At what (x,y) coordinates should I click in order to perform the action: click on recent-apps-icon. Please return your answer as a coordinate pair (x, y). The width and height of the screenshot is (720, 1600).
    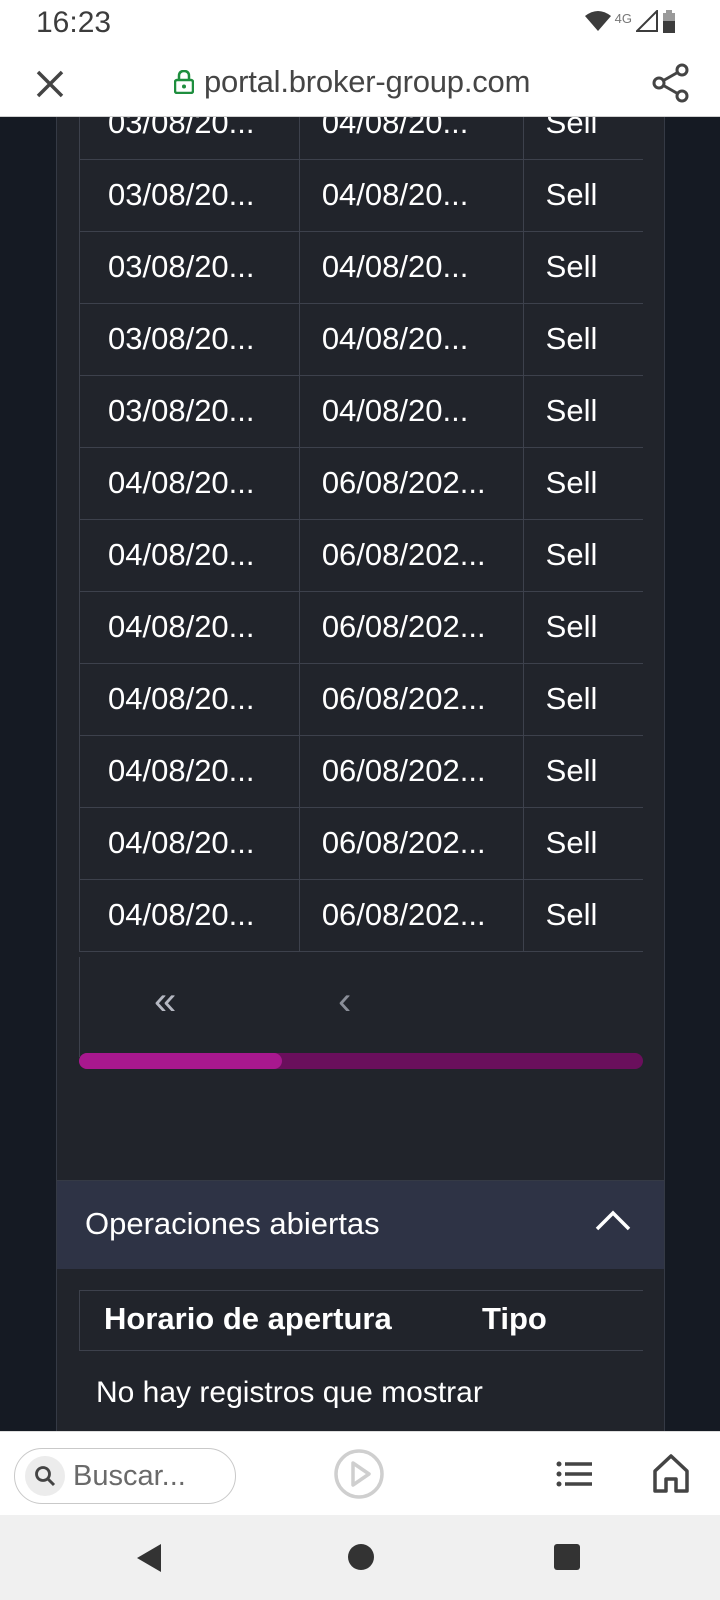
    Looking at the image, I should click on (567, 1557).